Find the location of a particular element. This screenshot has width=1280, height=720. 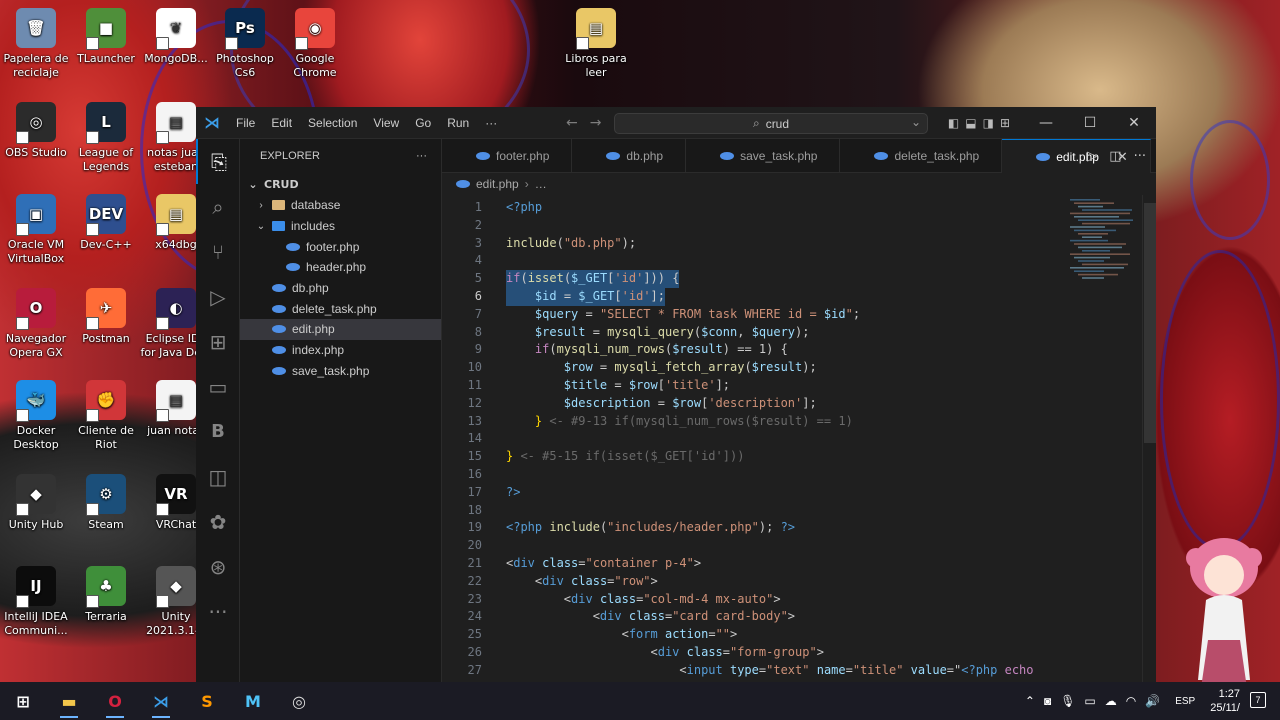

desktop-icon: 🐳 Docker Desktop is located at coordinates (36, 416).